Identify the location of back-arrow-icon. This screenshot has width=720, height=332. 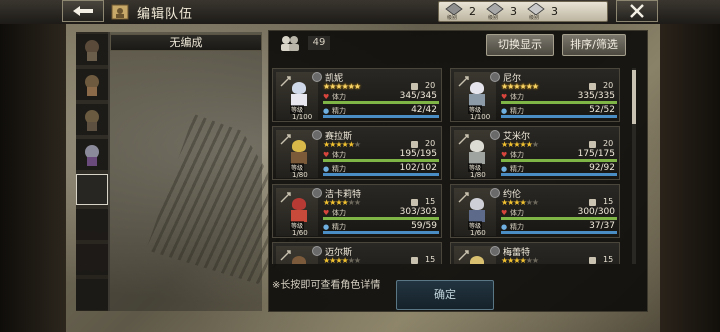
(83, 11).